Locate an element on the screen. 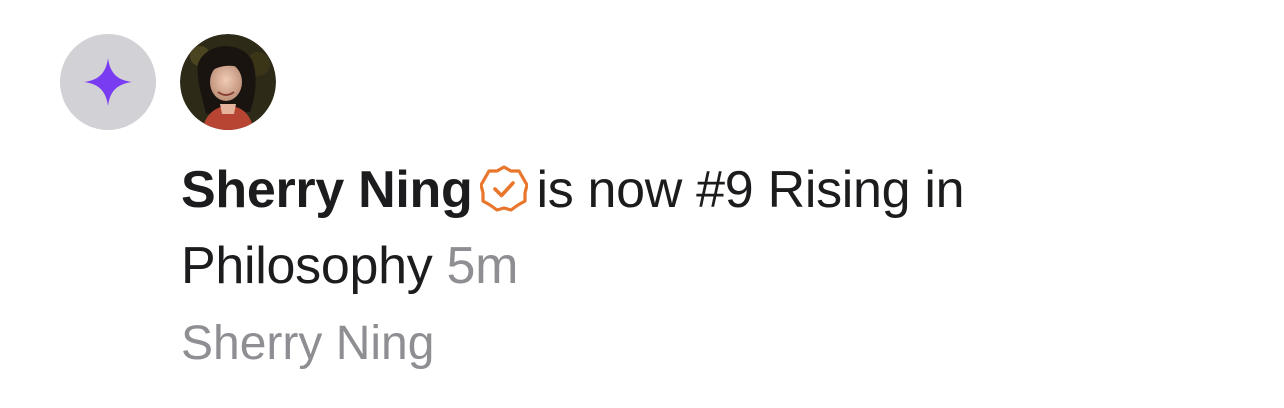 The width and height of the screenshot is (1284, 408). notification-subtitle: Sherry Ning is located at coordinates (308, 343).